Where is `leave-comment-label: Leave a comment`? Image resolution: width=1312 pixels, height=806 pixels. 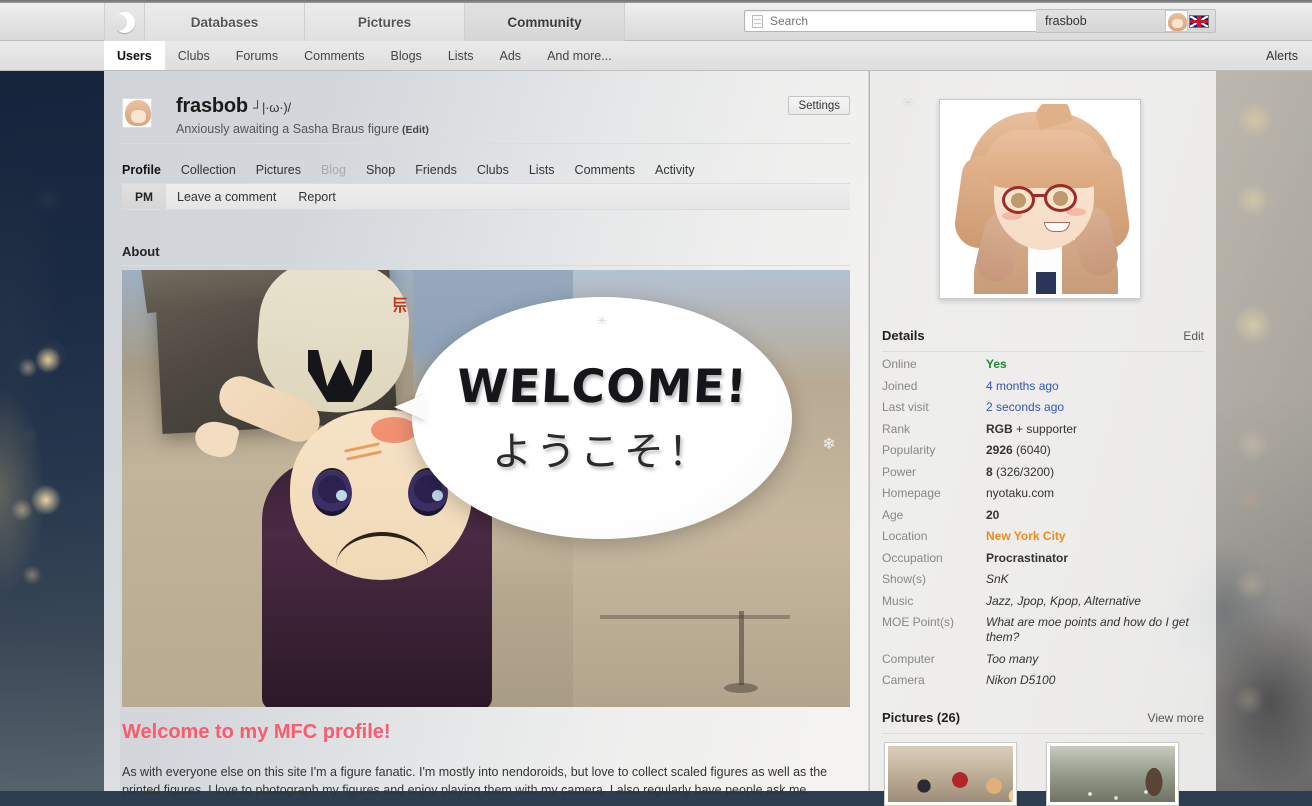 leave-comment-label: Leave a comment is located at coordinates (227, 196).